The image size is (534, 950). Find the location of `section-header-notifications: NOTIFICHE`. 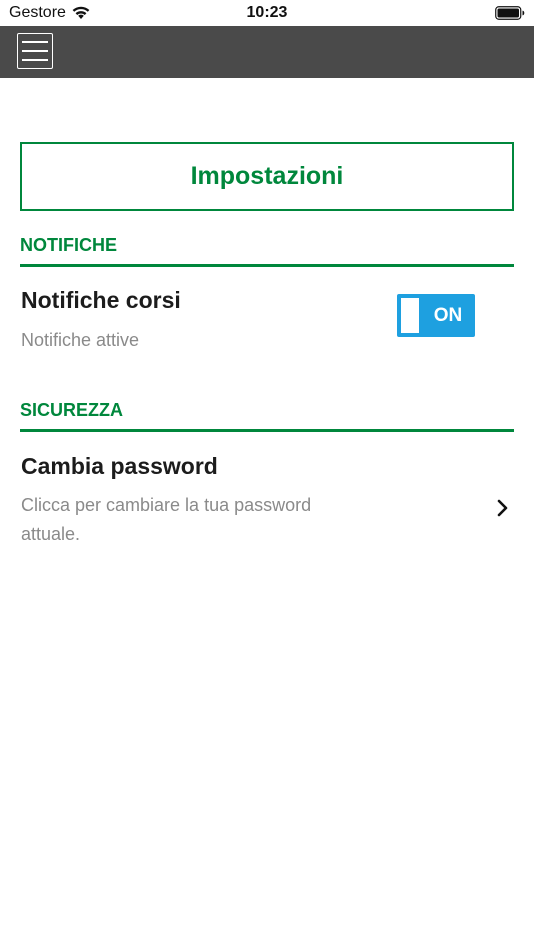

section-header-notifications: NOTIFICHE is located at coordinates (68, 245).